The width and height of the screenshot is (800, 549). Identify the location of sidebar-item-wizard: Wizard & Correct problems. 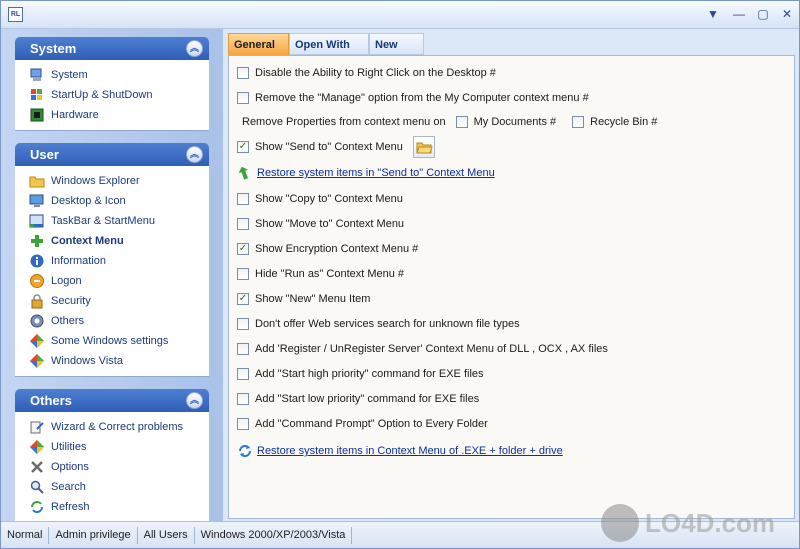
(112, 427).